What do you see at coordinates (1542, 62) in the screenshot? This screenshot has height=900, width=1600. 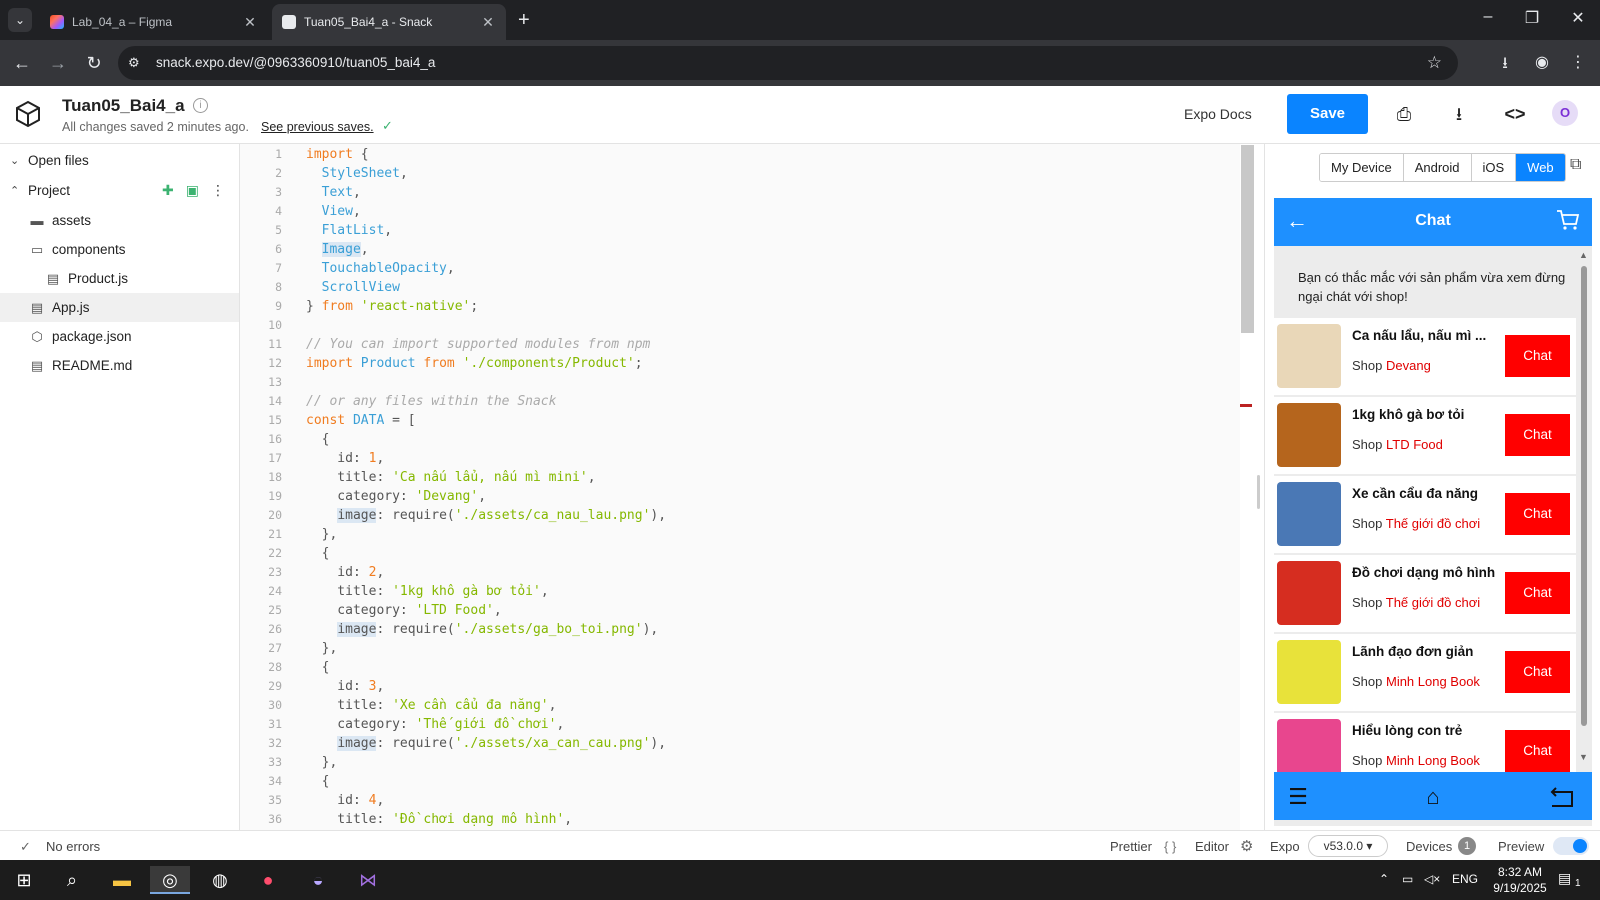 I see `profile-icon: ◉` at bounding box center [1542, 62].